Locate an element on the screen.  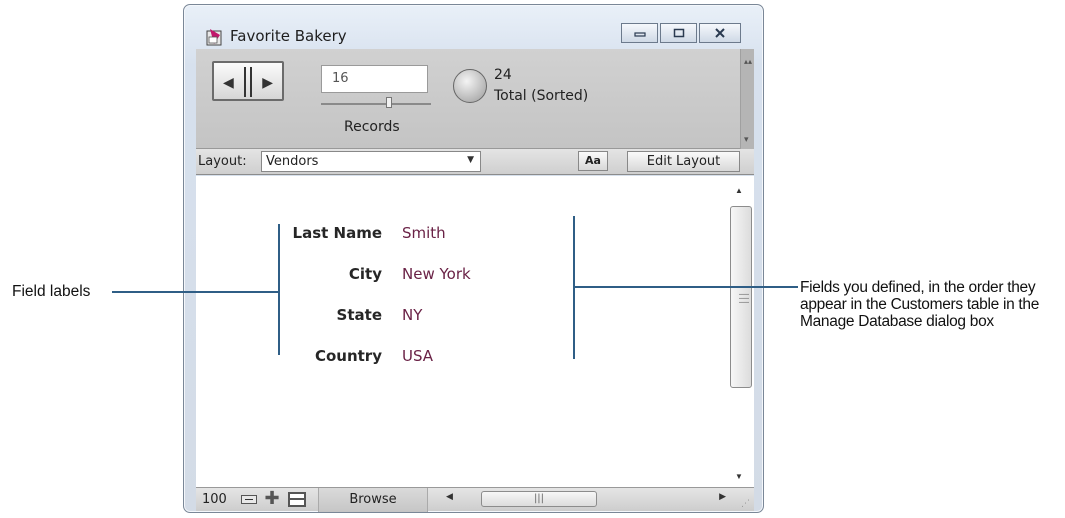
scroll-right-icon: ▶ is located at coordinates (722, 497).